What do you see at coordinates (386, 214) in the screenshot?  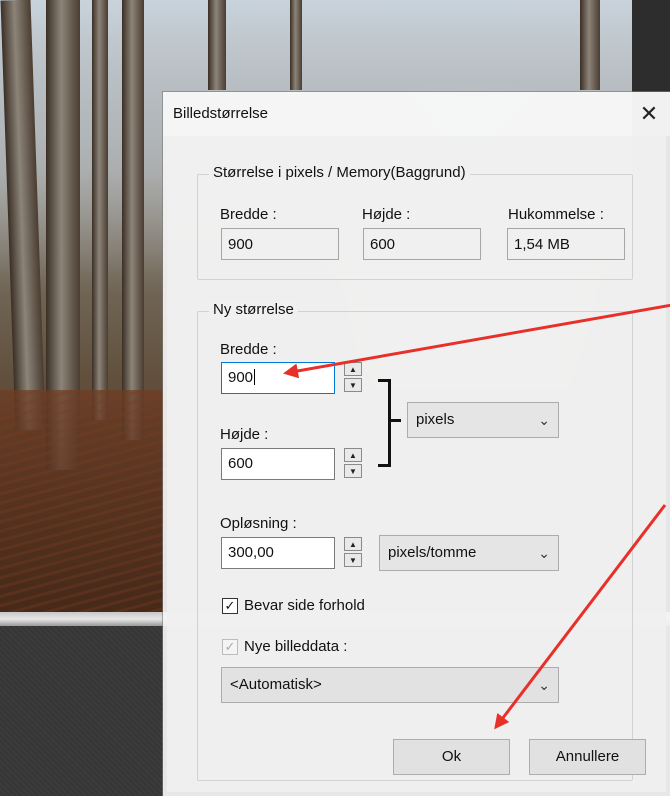 I see `current-height-label: Højde :` at bounding box center [386, 214].